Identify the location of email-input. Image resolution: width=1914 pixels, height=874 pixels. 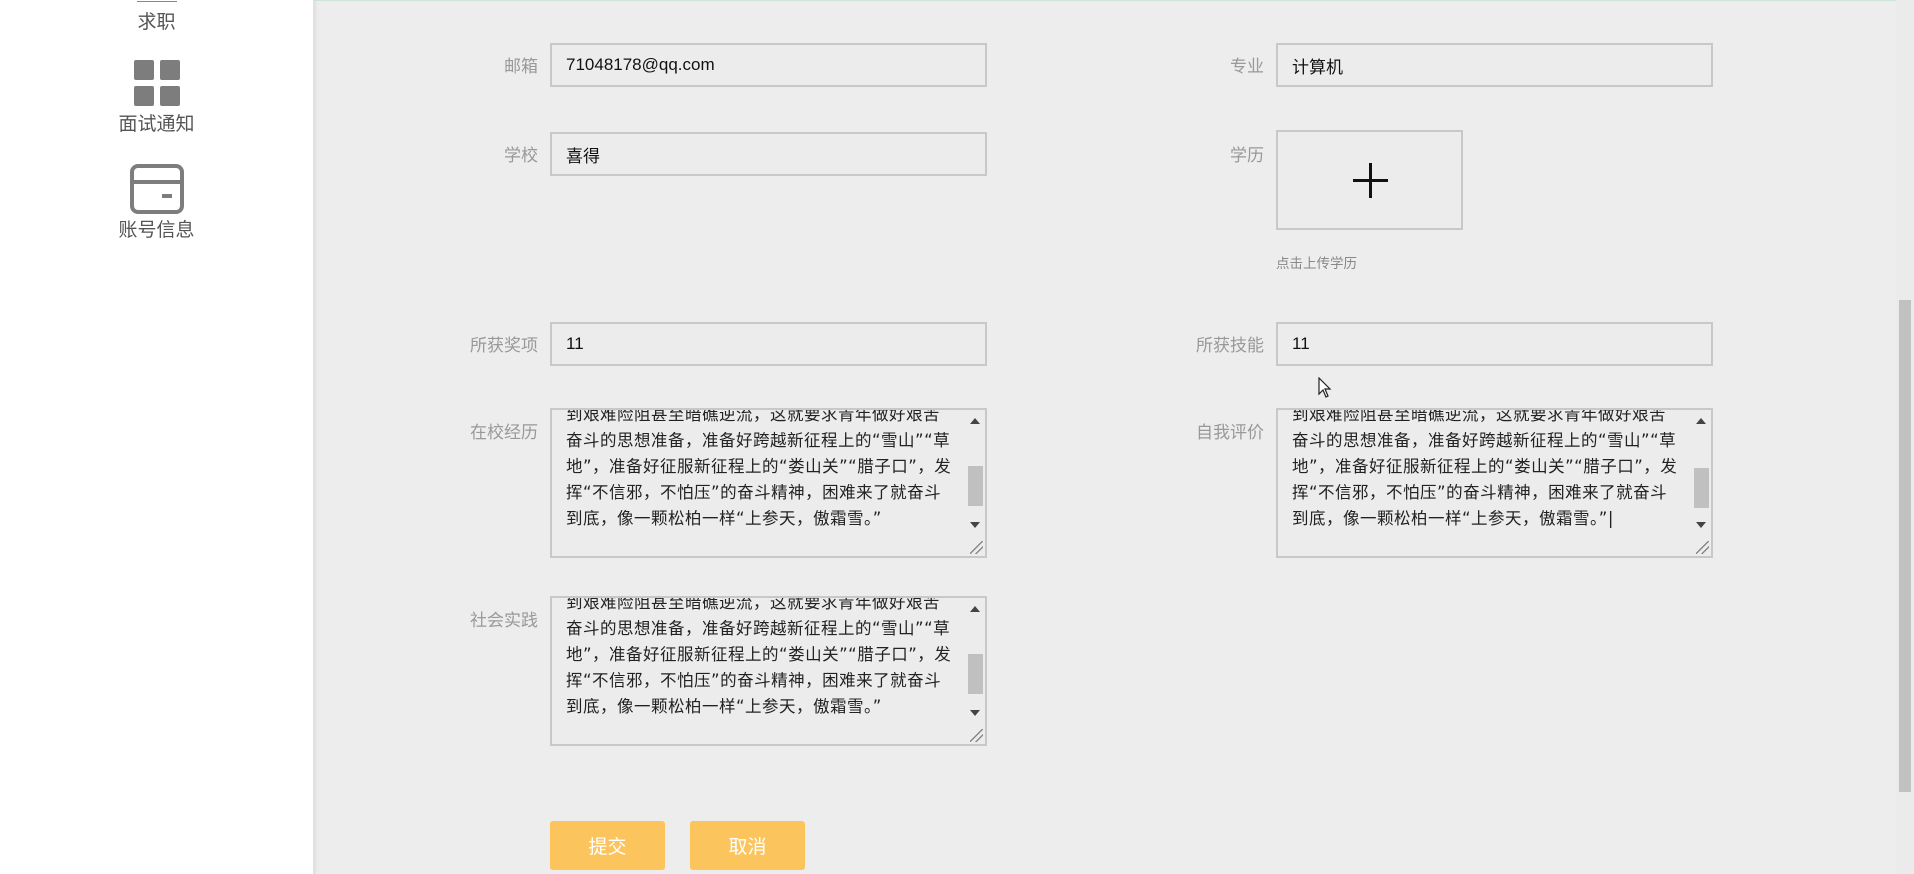
(768, 65).